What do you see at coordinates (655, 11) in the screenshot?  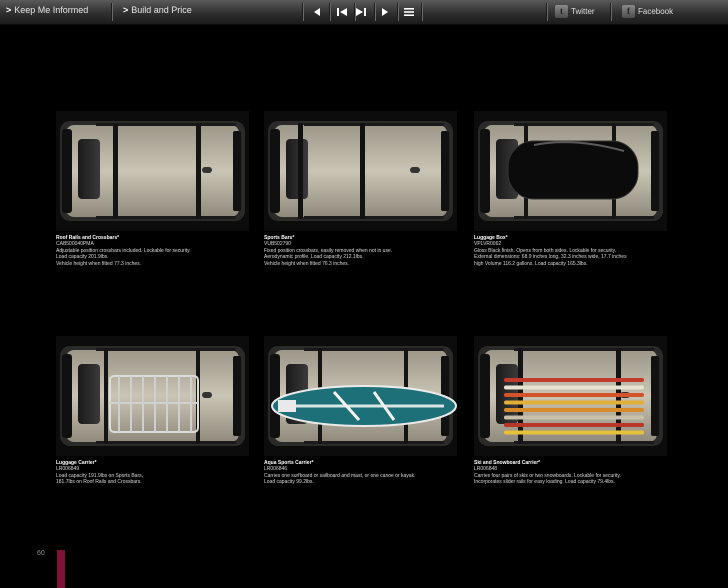 I see `facebook-link: Facebook` at bounding box center [655, 11].